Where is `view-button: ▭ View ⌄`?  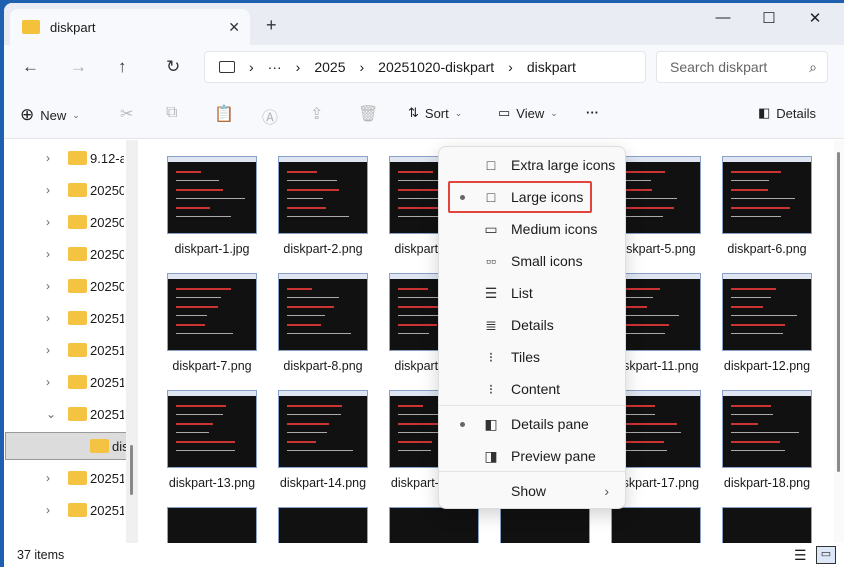
view-button: ▭ View ⌄ is located at coordinates (528, 113).